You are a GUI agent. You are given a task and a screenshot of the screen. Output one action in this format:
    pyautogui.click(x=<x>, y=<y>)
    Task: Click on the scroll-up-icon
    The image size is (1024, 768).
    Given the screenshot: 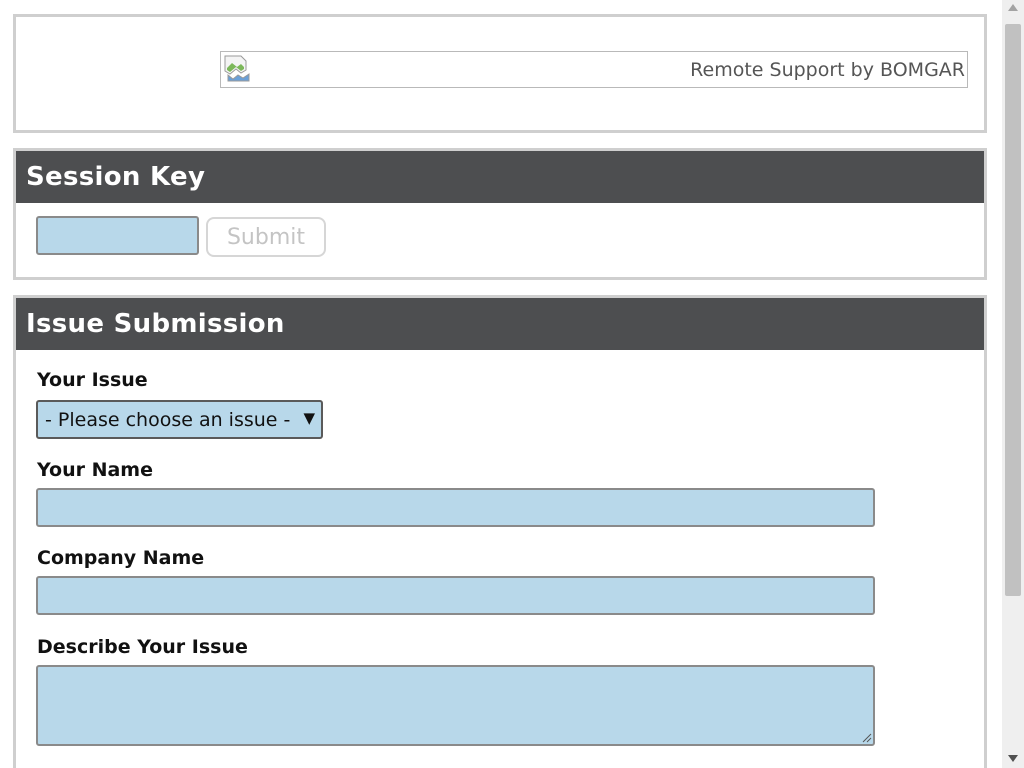 What is the action you would take?
    pyautogui.click(x=1013, y=7)
    